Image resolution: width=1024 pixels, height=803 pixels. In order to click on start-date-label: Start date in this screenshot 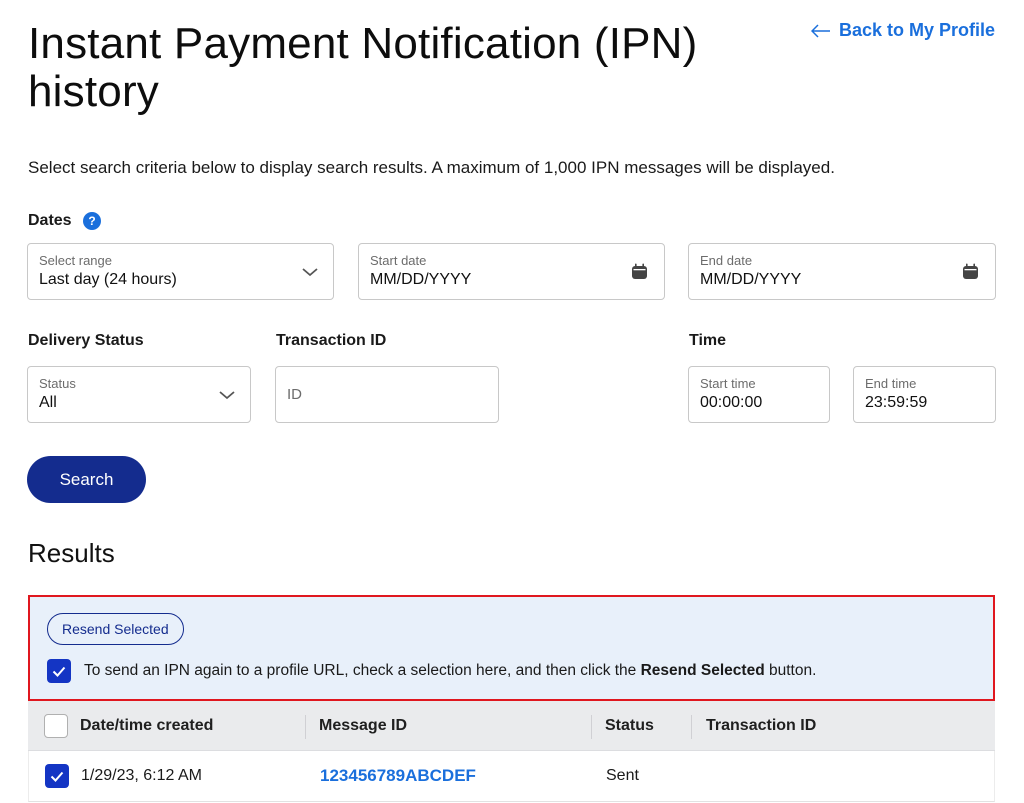, I will do `click(398, 260)`.